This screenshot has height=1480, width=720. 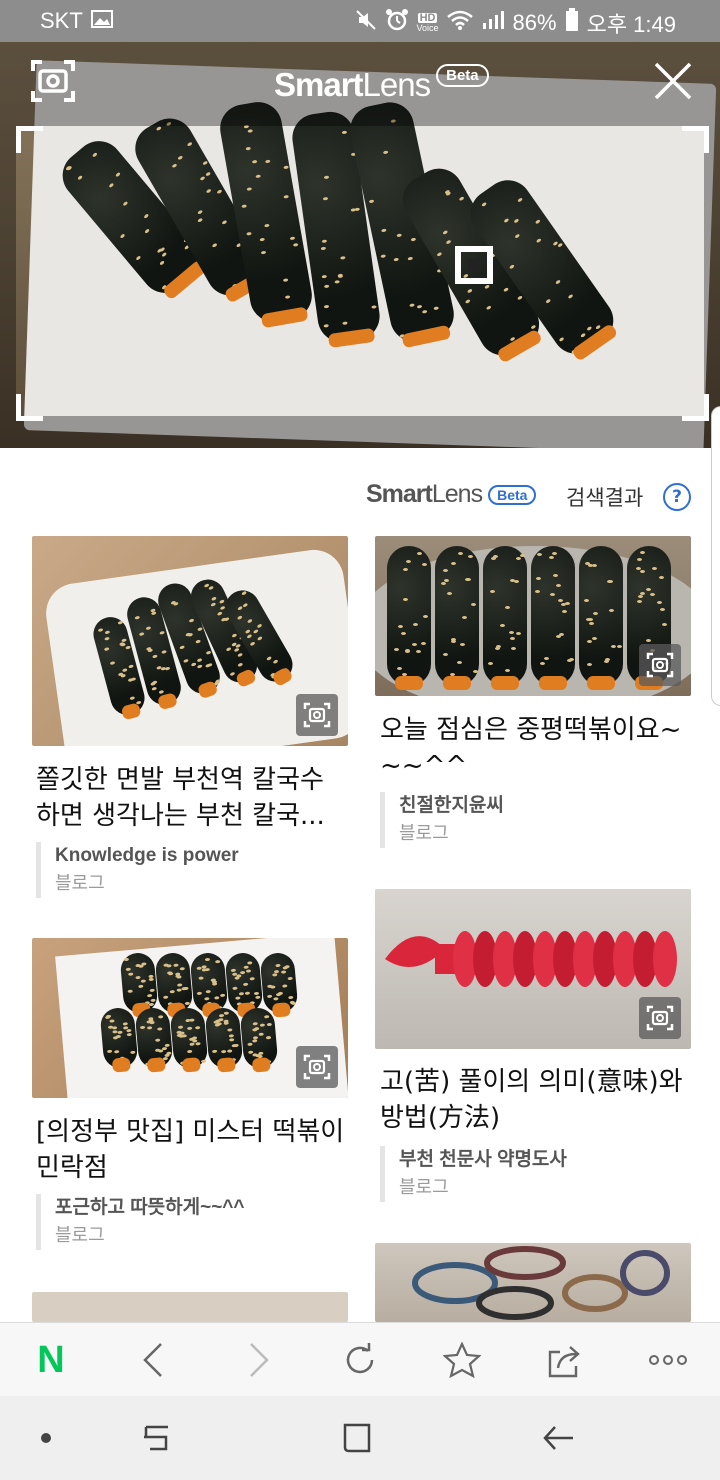 I want to click on result-title: [의정부 맛집] 미스터 떡볶이 민락점, so click(x=191, y=1150).